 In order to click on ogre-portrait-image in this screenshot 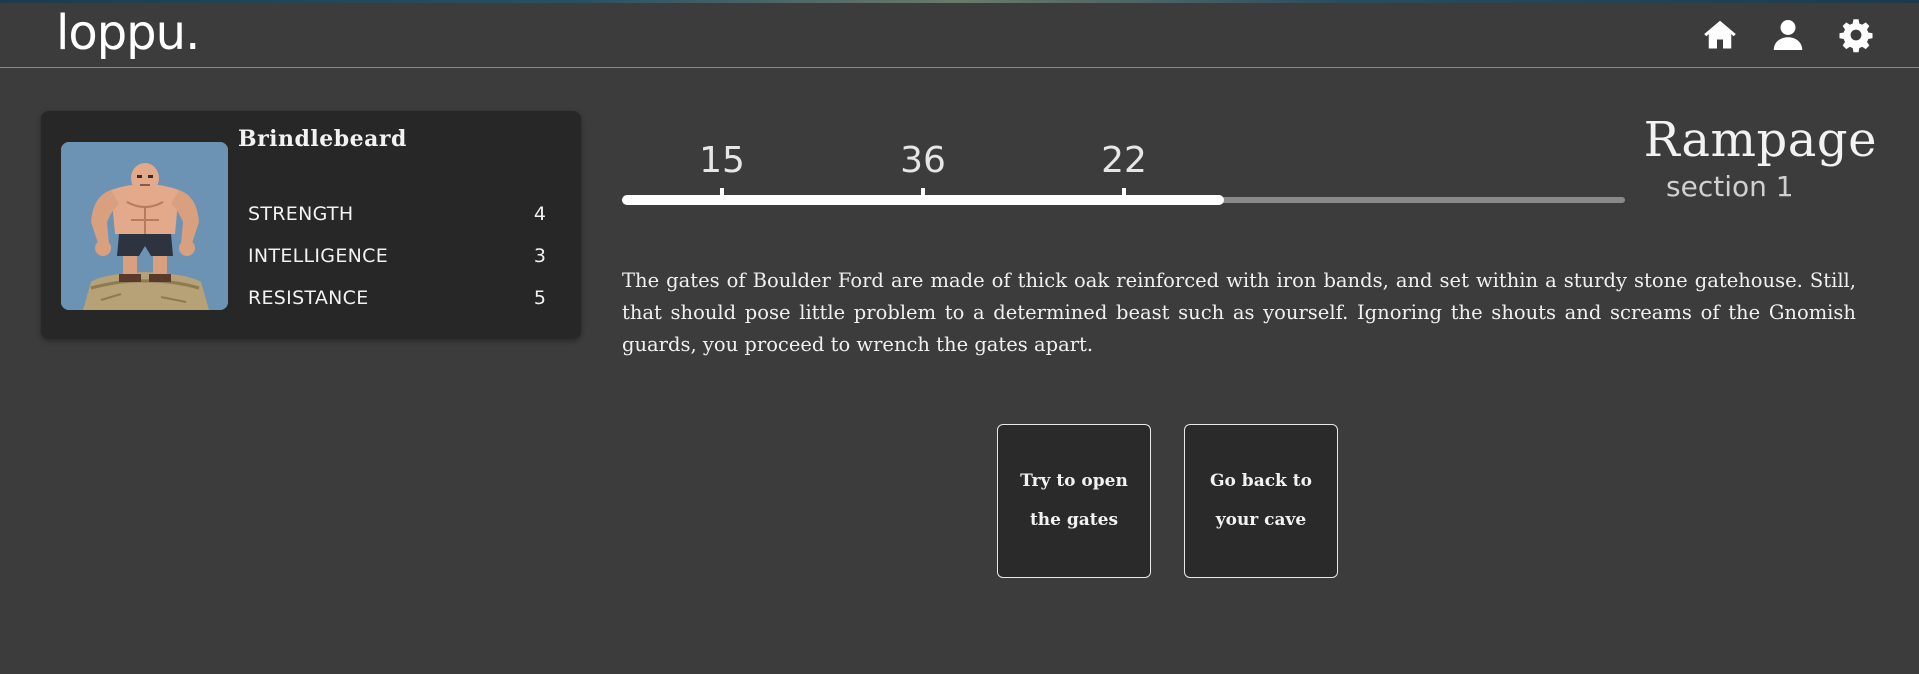, I will do `click(144, 226)`.